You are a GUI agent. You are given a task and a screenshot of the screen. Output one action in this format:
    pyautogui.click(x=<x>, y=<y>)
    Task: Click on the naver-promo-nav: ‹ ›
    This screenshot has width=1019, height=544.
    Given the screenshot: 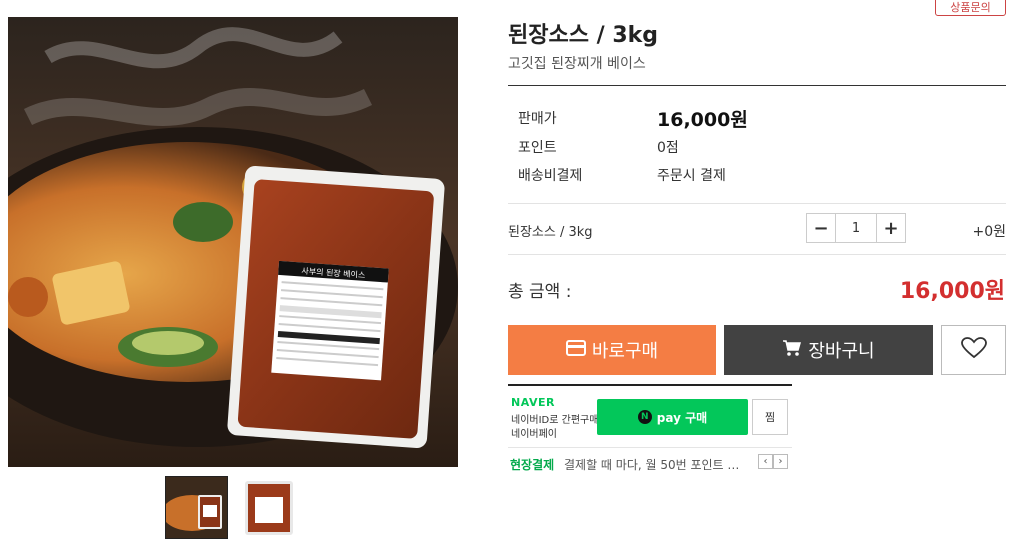 What is the action you would take?
    pyautogui.click(x=773, y=461)
    